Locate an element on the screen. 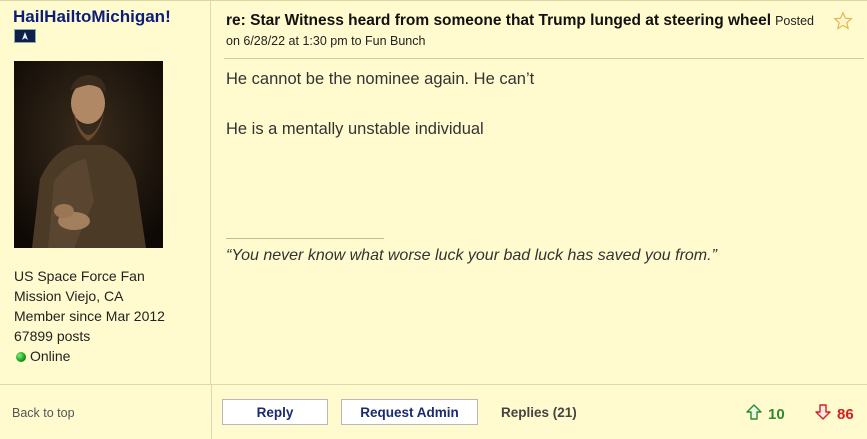  user-detail: US Space Force Fan is located at coordinates (79, 276).